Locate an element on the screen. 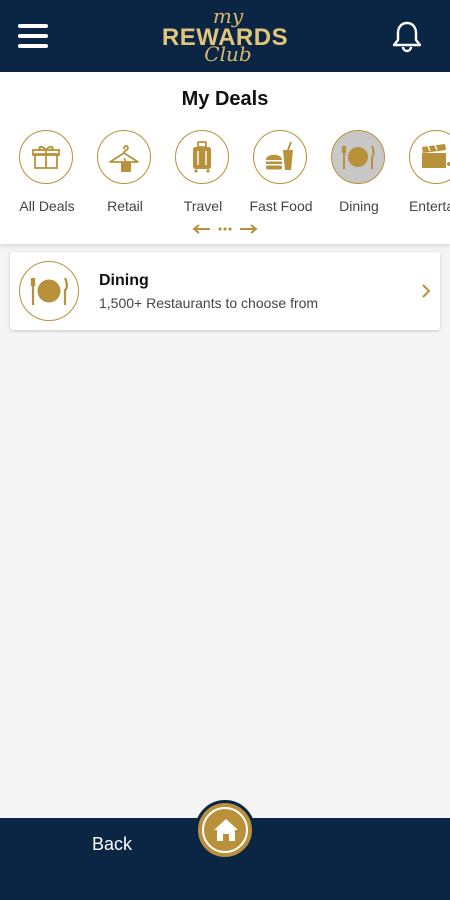  category-entertainment: Entertain is located at coordinates (424, 175).